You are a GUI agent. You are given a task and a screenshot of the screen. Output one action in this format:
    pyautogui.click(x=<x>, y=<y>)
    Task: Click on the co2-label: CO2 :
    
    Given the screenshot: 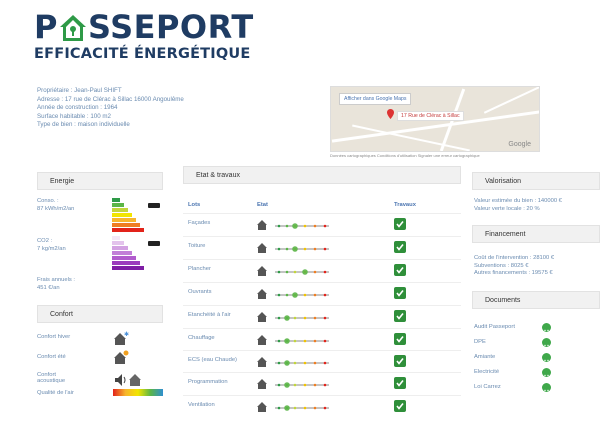 What is the action you would take?
    pyautogui.click(x=45, y=241)
    